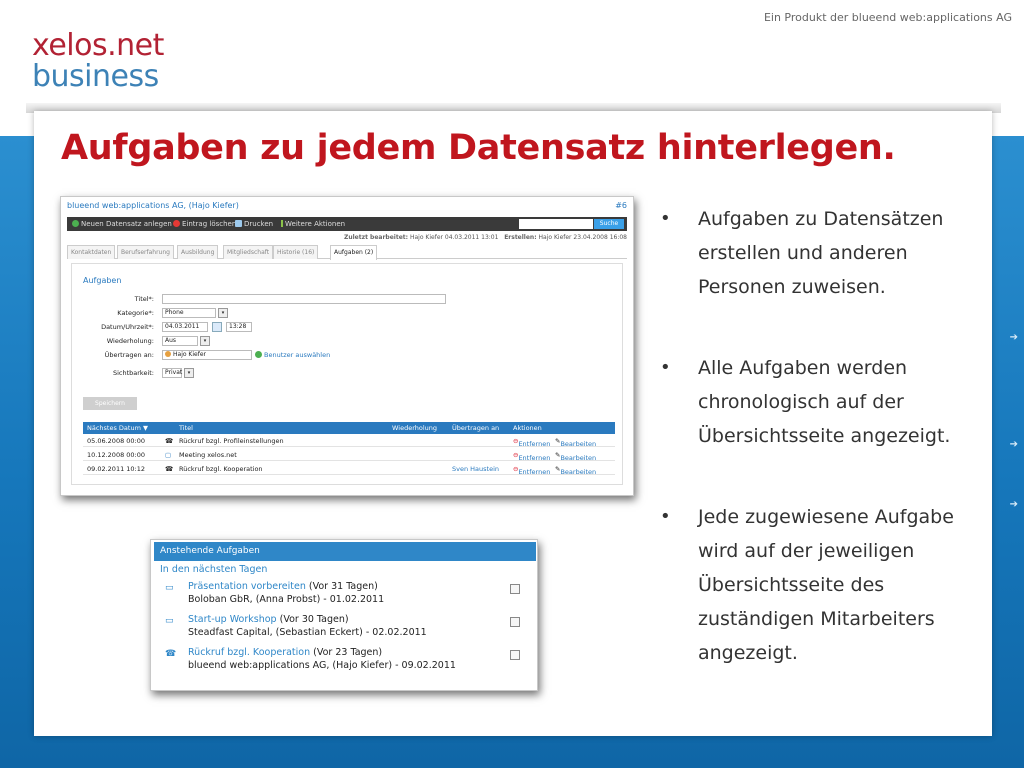  I want to click on printer-icon, so click(238, 223).